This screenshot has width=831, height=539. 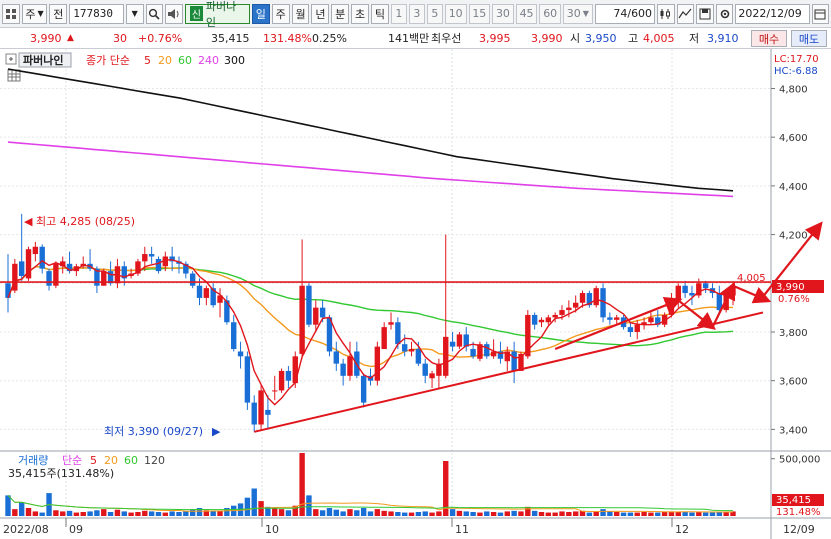 What do you see at coordinates (221, 14) in the screenshot?
I see `stock-name: 파버나인` at bounding box center [221, 14].